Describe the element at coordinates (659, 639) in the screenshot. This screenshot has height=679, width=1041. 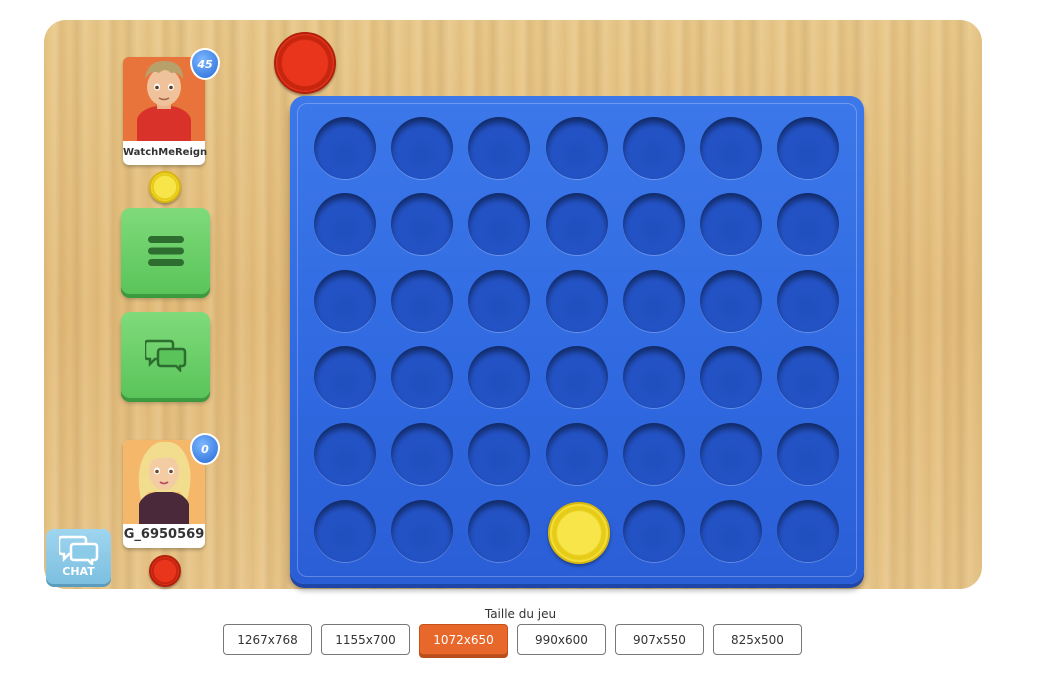
I see `size-option-button: 907x550` at that location.